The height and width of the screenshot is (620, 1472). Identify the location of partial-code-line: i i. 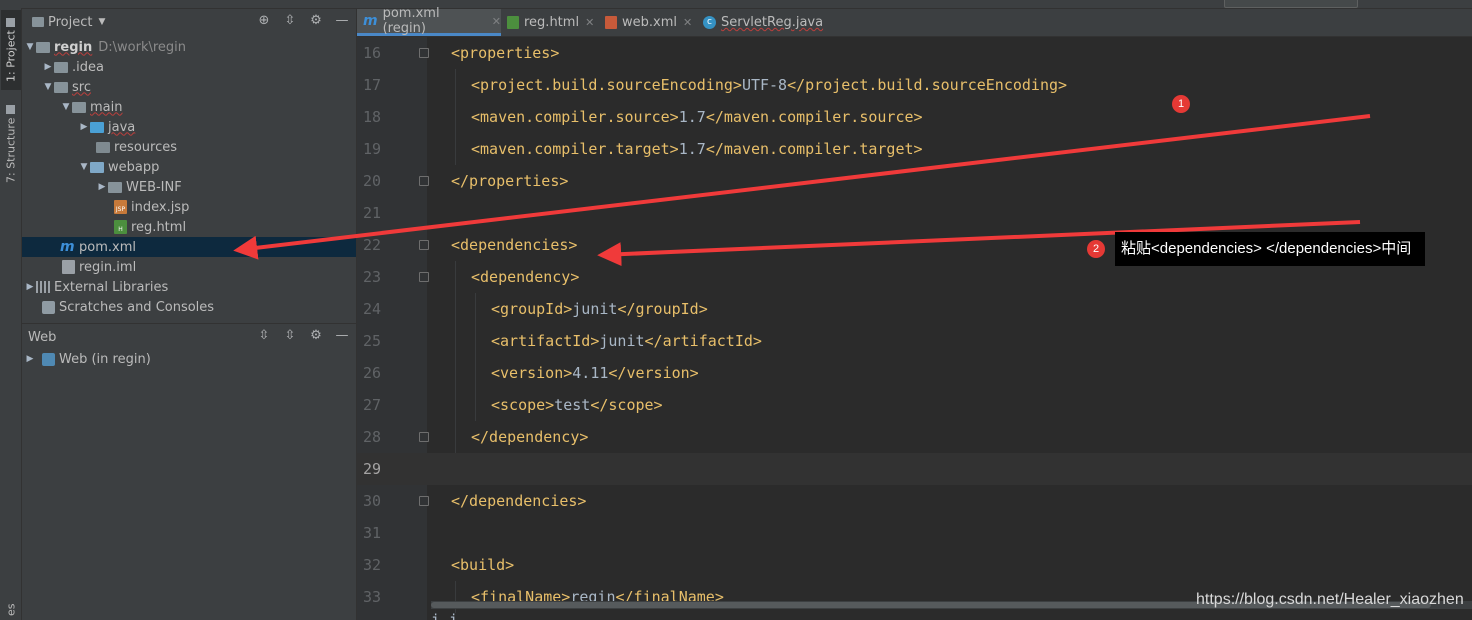
(445, 615).